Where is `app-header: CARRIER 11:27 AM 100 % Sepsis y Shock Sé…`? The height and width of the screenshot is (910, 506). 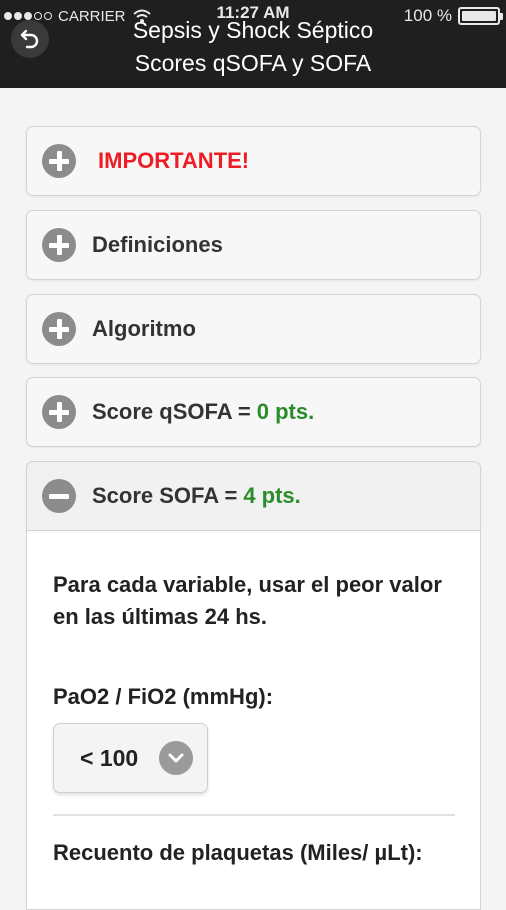
app-header: CARRIER 11:27 AM 100 % Sepsis y Shock Sé… is located at coordinates (253, 44).